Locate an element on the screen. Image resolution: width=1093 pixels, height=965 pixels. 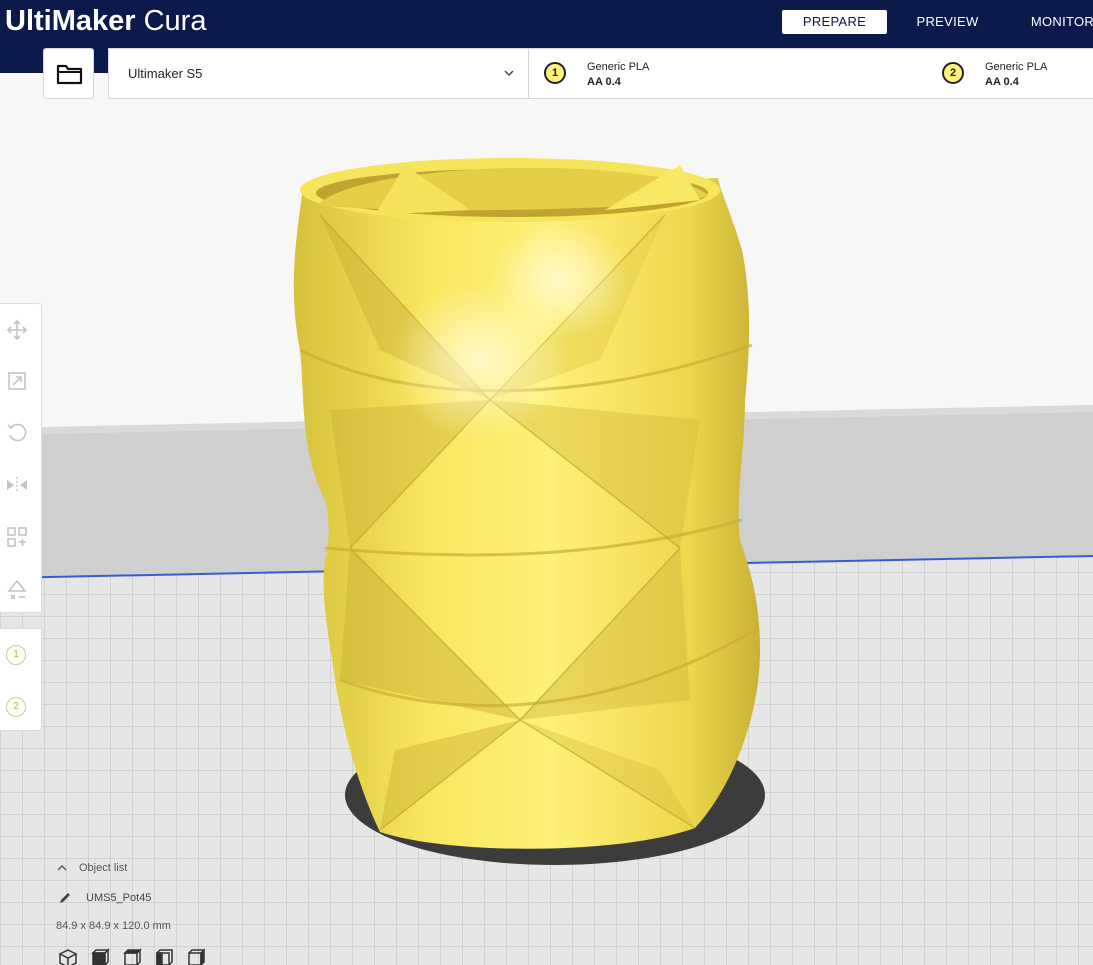
object-name-row: UMS5_Pot45 is located at coordinates (104, 898).